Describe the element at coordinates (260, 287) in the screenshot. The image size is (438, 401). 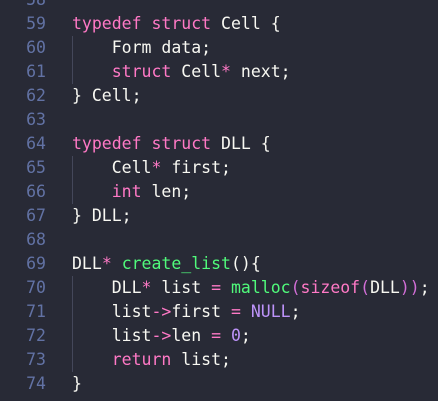
I see `code-token: malloc` at that location.